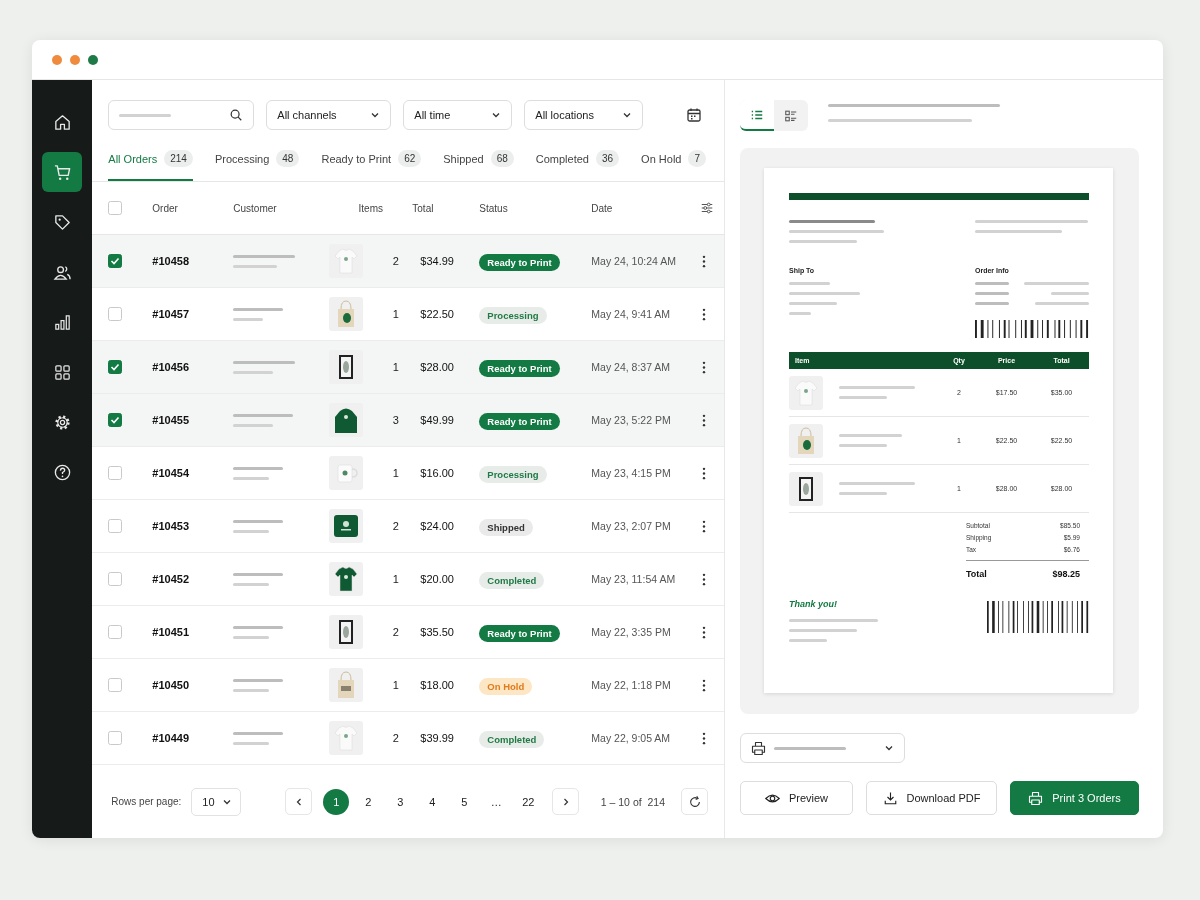 The width and height of the screenshot is (1200, 900). I want to click on download-icon, so click(890, 798).